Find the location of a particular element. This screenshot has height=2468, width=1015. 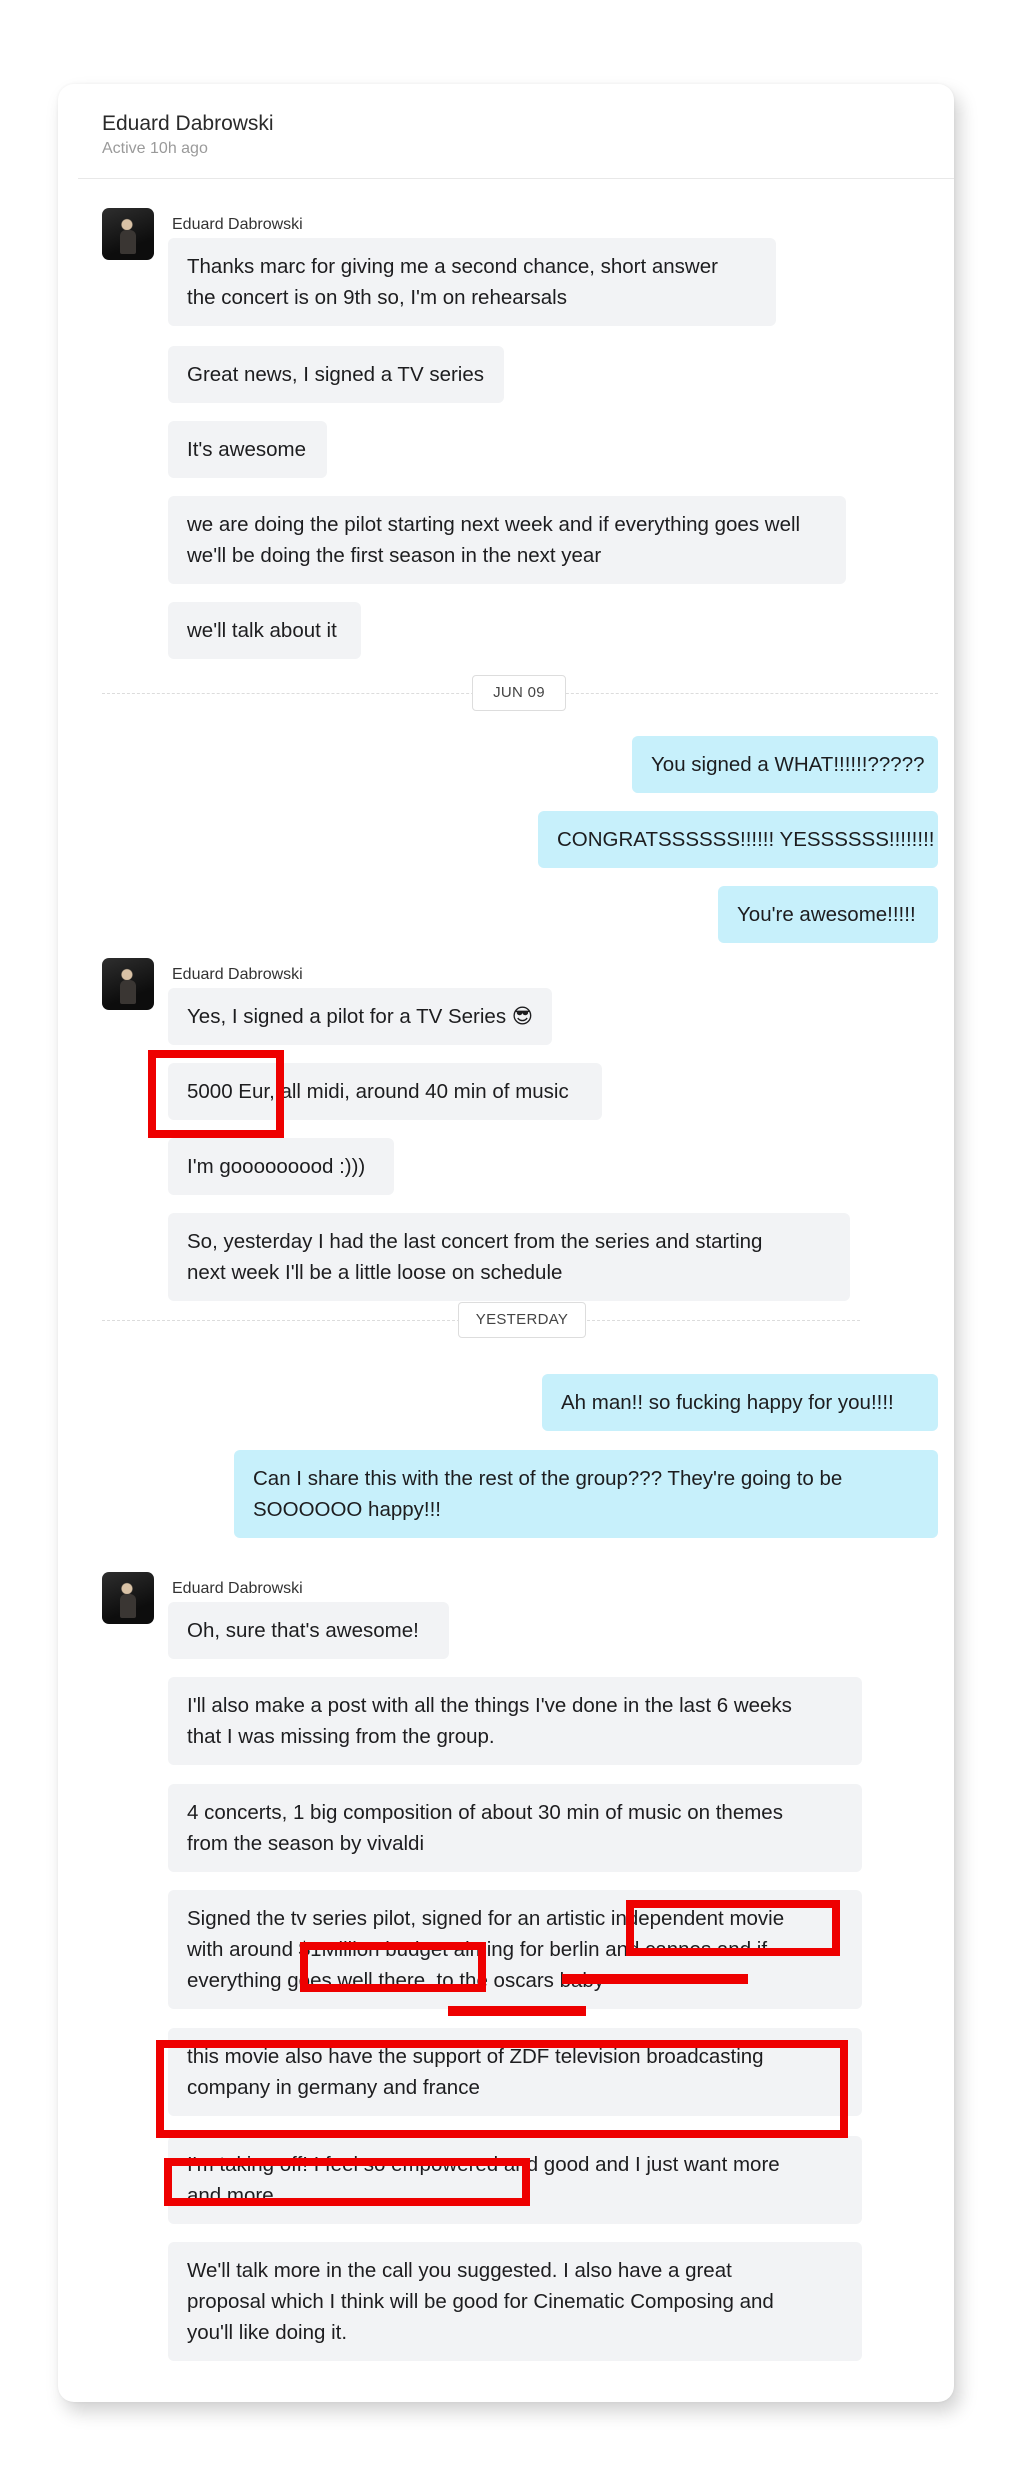

message-line: SOOOOOO happy!!! is located at coordinates (347, 1509).